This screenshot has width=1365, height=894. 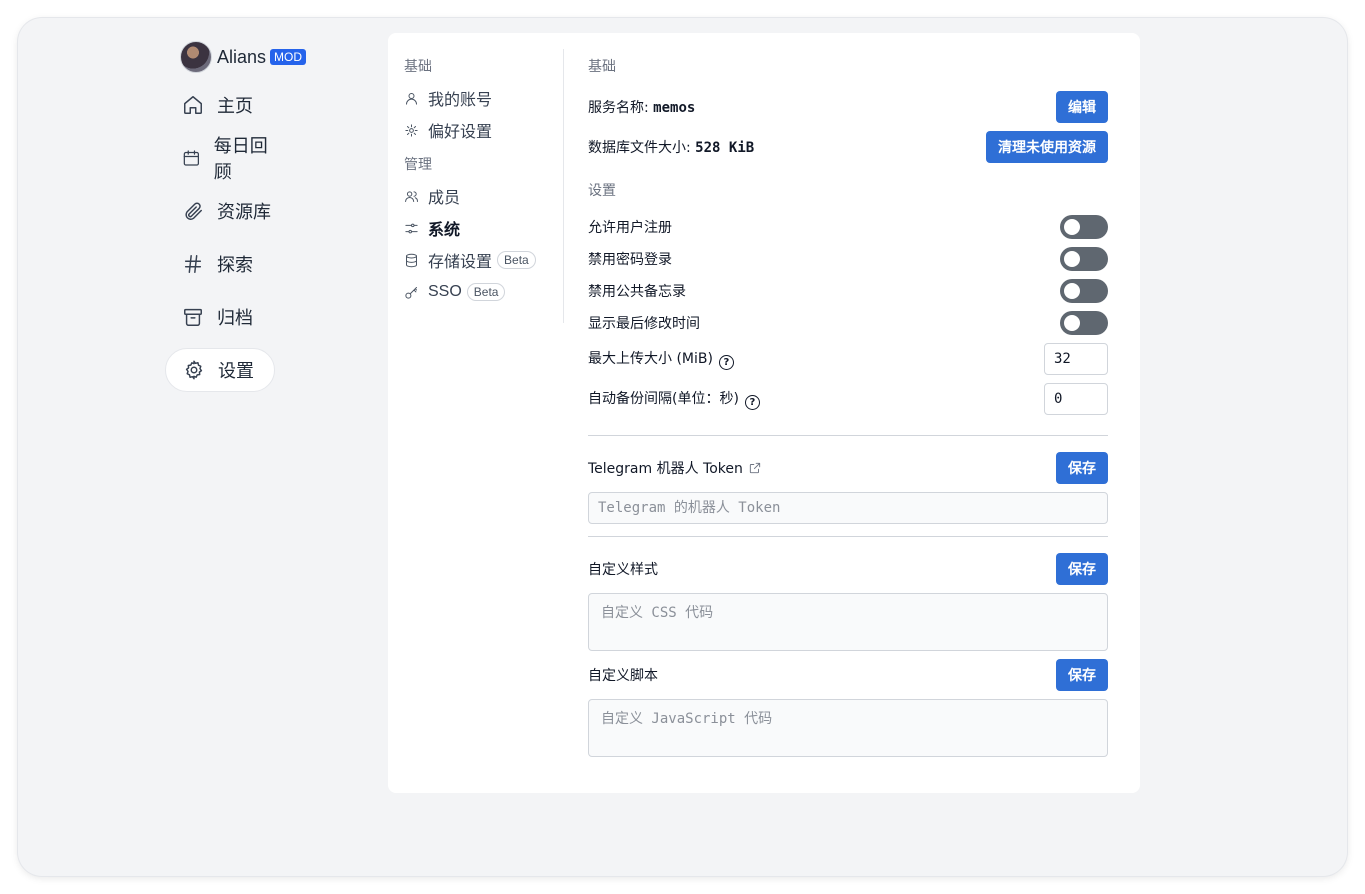 I want to click on telegram-token-row: Telegram 机器人 Token 保存, so click(x=848, y=468).